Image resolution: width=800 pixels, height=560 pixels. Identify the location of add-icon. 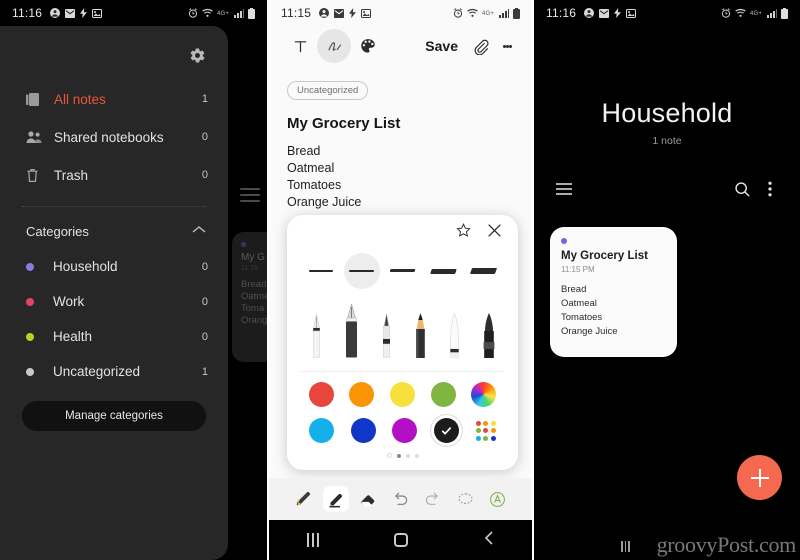
(759, 477).